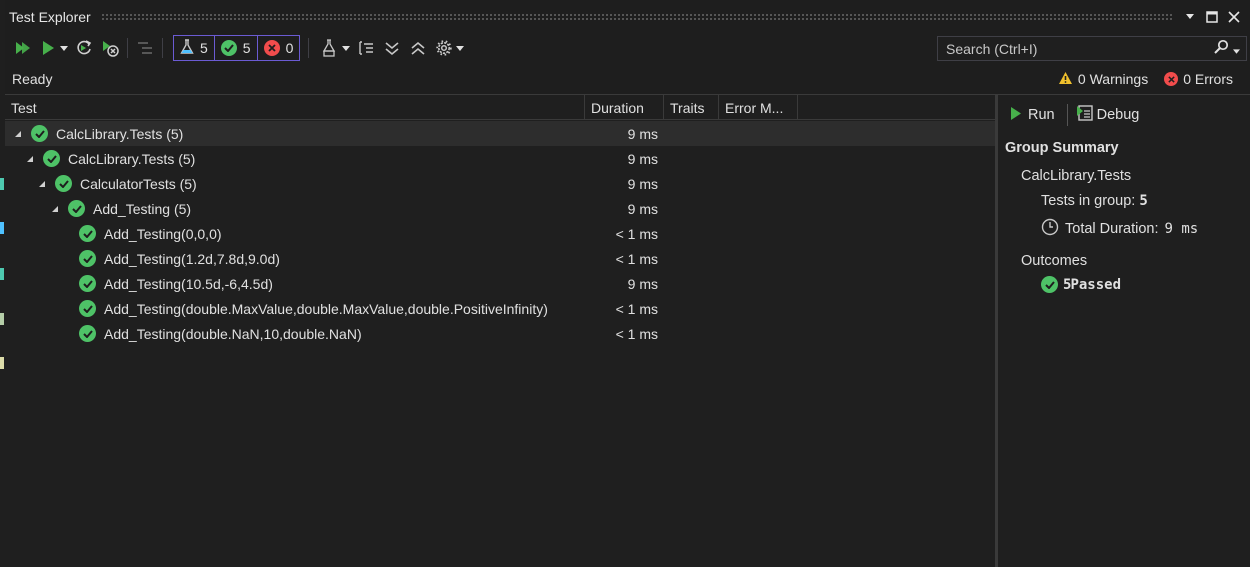  What do you see at coordinates (1041, 115) in the screenshot?
I see `run-label: Run` at bounding box center [1041, 115].